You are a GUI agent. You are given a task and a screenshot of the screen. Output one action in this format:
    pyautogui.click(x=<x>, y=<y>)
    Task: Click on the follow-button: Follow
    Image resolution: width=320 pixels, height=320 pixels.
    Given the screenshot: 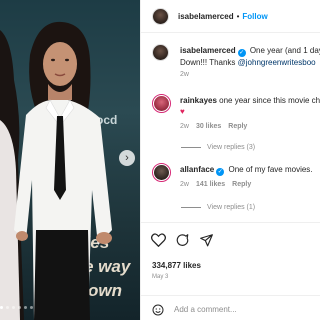 What is the action you would take?
    pyautogui.click(x=254, y=16)
    